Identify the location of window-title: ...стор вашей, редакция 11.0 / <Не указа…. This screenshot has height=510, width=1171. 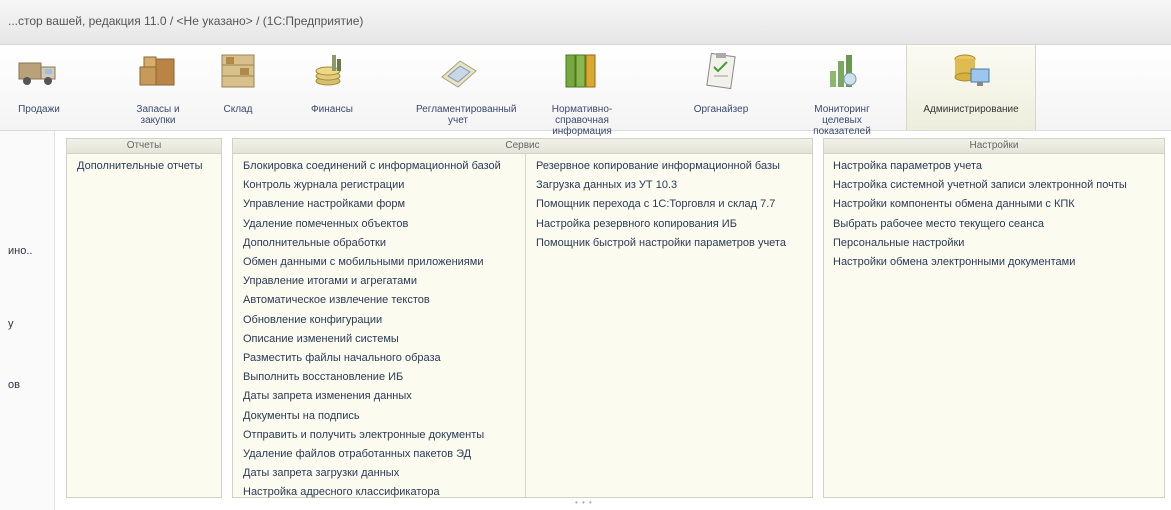
(186, 21).